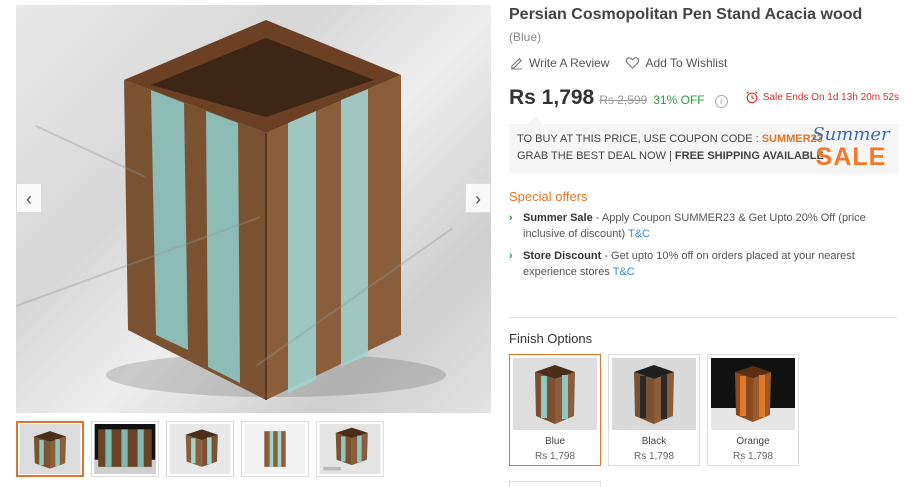 The height and width of the screenshot is (487, 924). Describe the element at coordinates (525, 37) in the screenshot. I see `product-variant: (Blue)` at that location.